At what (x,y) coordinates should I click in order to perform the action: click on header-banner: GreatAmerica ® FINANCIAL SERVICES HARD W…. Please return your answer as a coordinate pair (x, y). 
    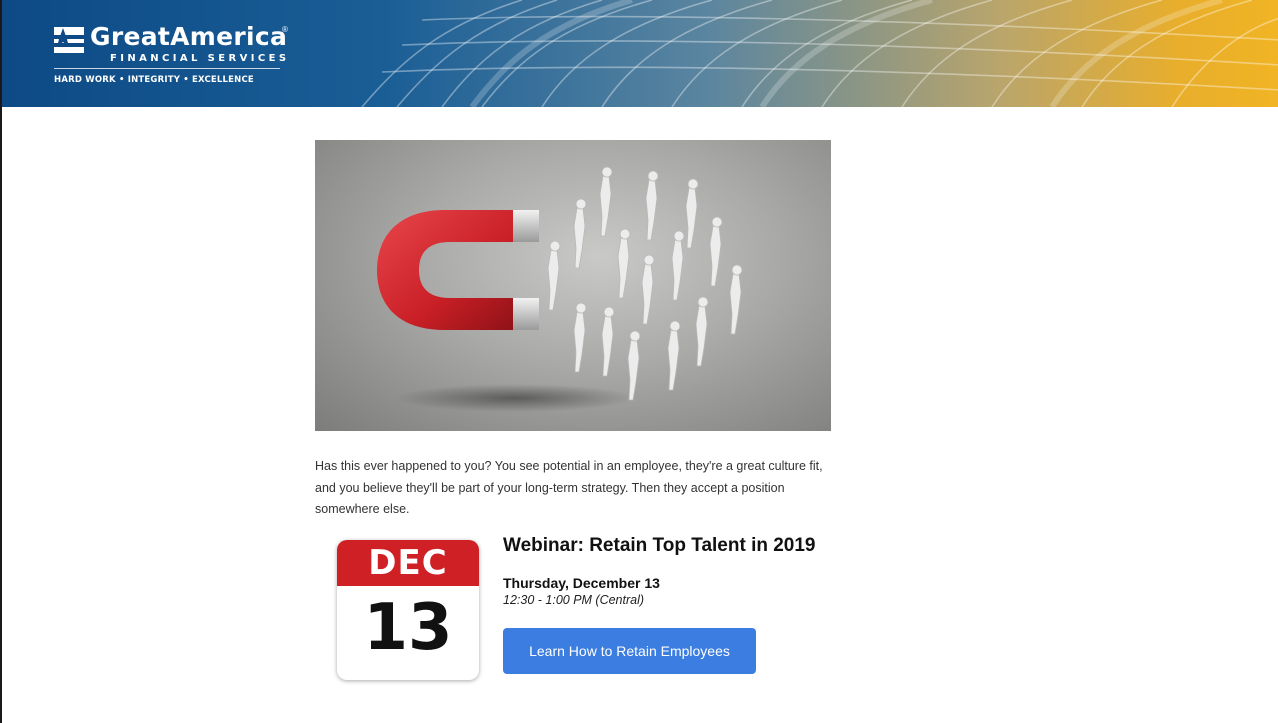
    Looking at the image, I should click on (640, 53).